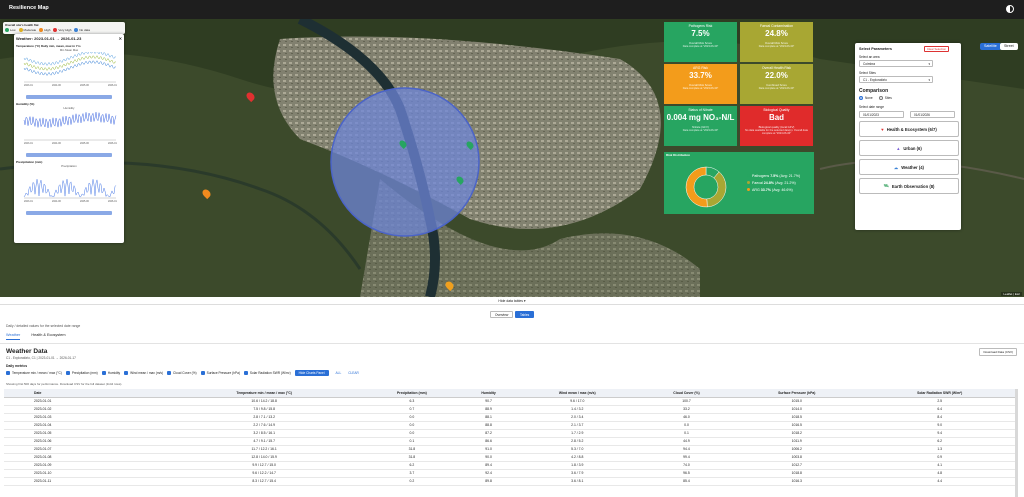 This screenshot has height=497, width=1024. I want to click on hide-charts-button: Hide Charts Panel, so click(311, 373).